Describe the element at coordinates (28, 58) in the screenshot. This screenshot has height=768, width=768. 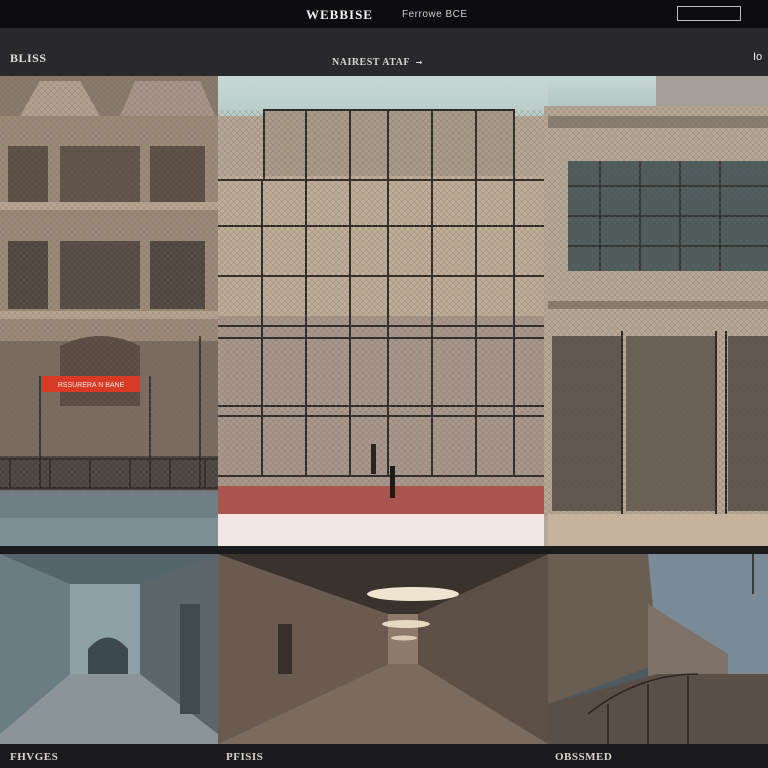
I see `site-logo: BLISS` at that location.